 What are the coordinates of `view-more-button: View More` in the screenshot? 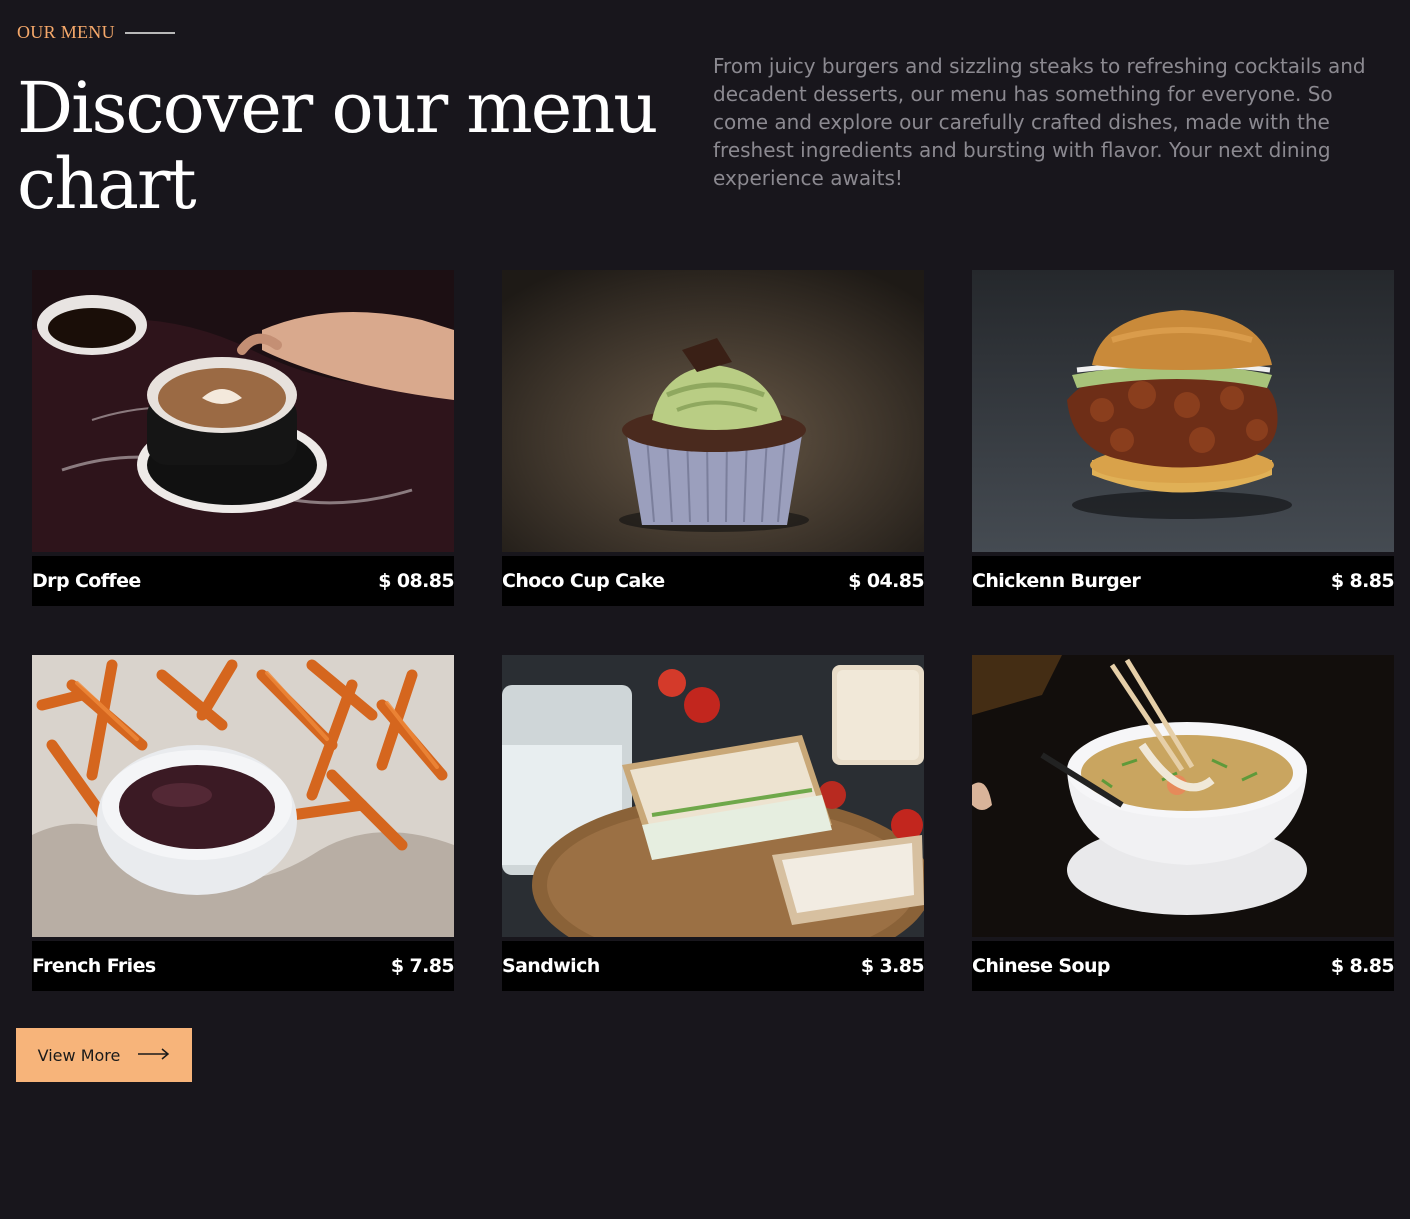 It's located at (104, 1055).